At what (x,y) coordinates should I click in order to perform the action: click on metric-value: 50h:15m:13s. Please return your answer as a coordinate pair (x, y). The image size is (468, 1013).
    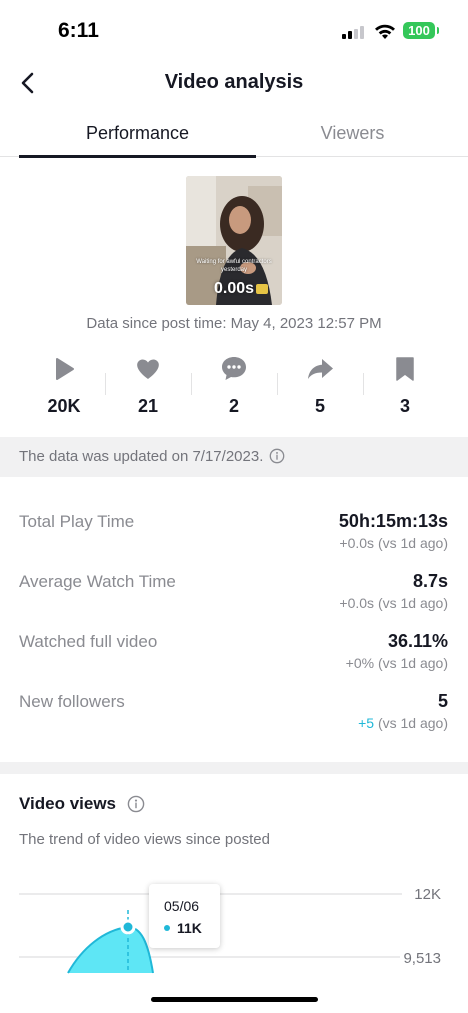
    Looking at the image, I should click on (393, 521).